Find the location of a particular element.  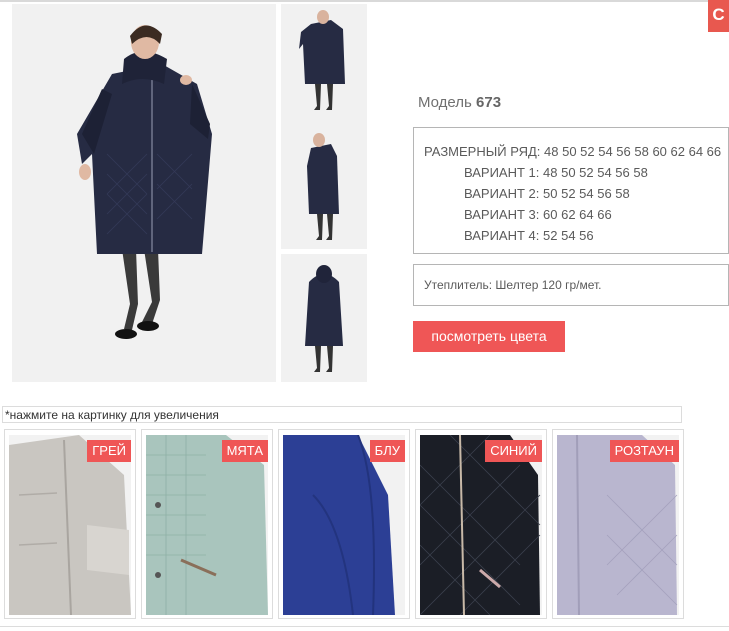

swatch-label: ГРЕЙ is located at coordinates (109, 451).